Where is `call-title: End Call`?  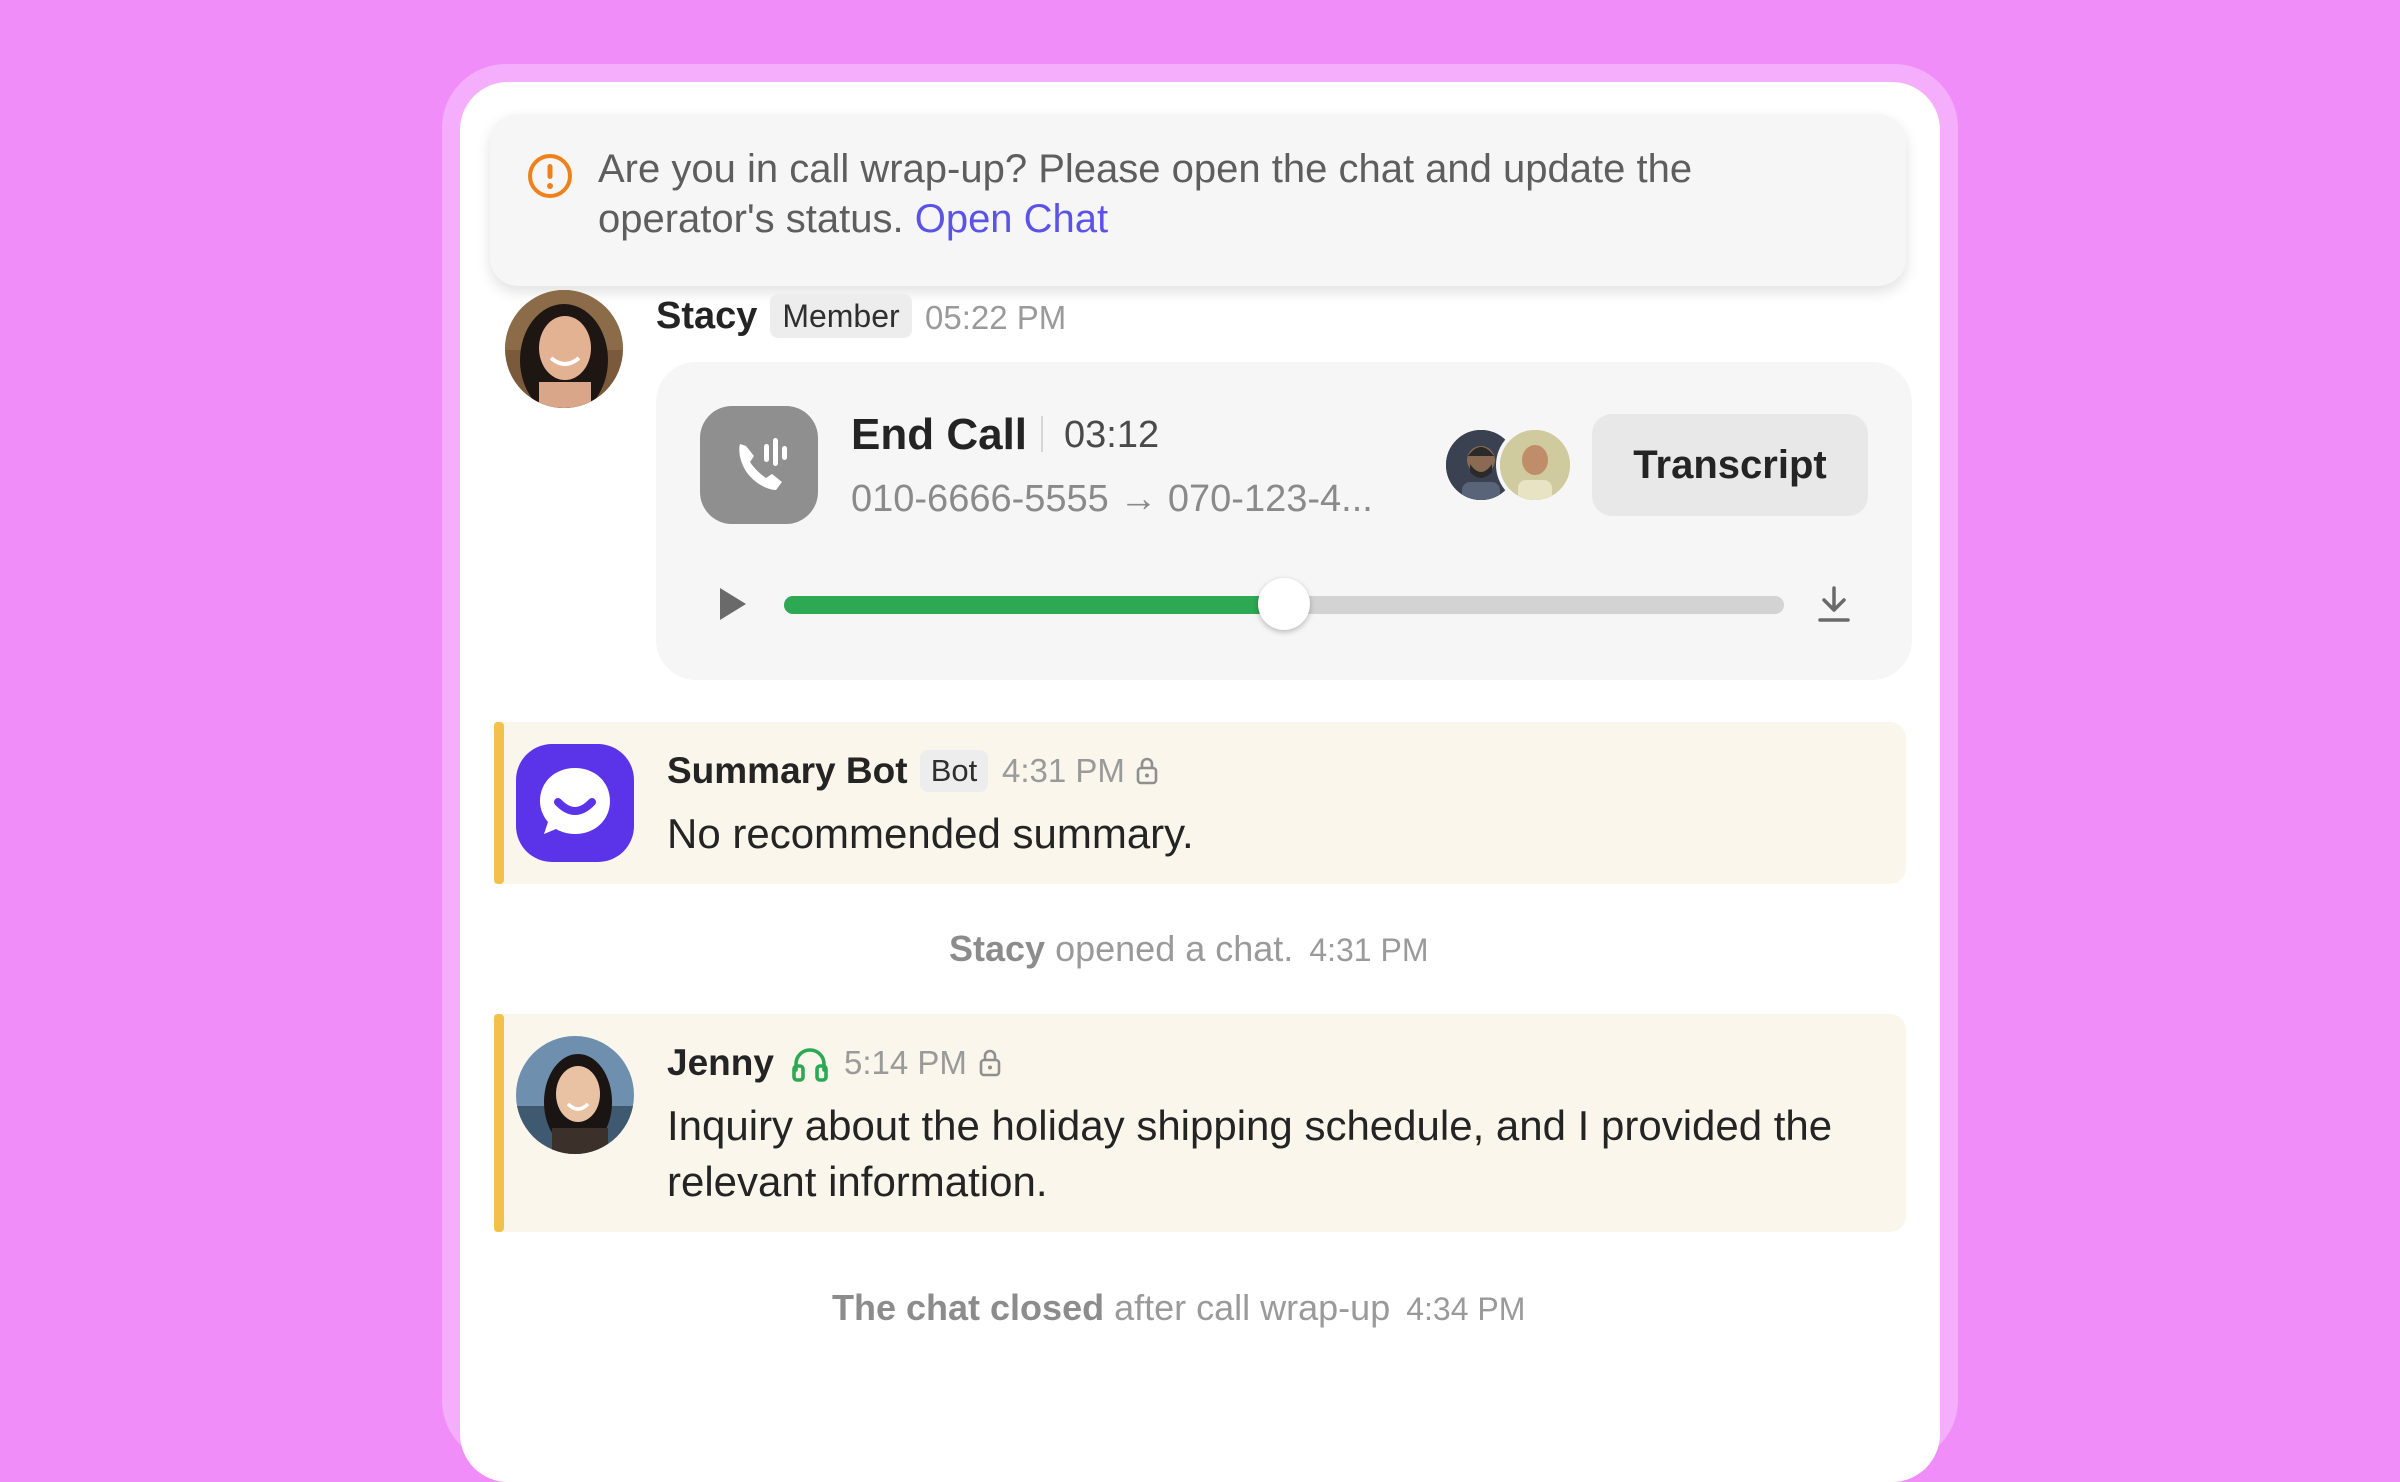 call-title: End Call is located at coordinates (939, 434).